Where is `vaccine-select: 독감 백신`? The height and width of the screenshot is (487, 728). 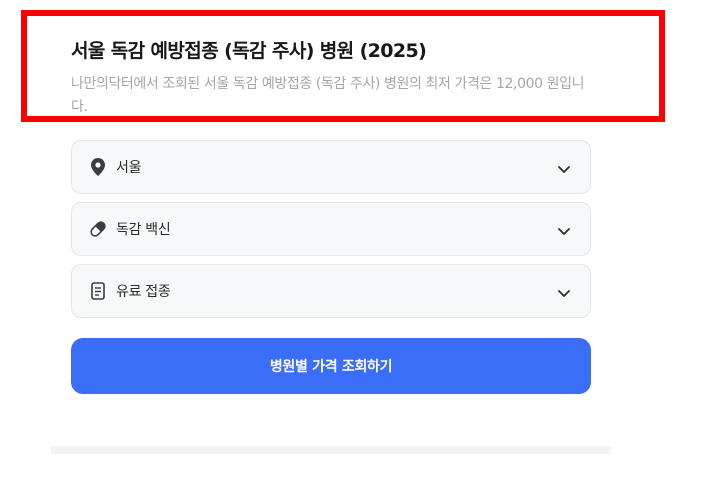 vaccine-select: 독감 백신 is located at coordinates (331, 229).